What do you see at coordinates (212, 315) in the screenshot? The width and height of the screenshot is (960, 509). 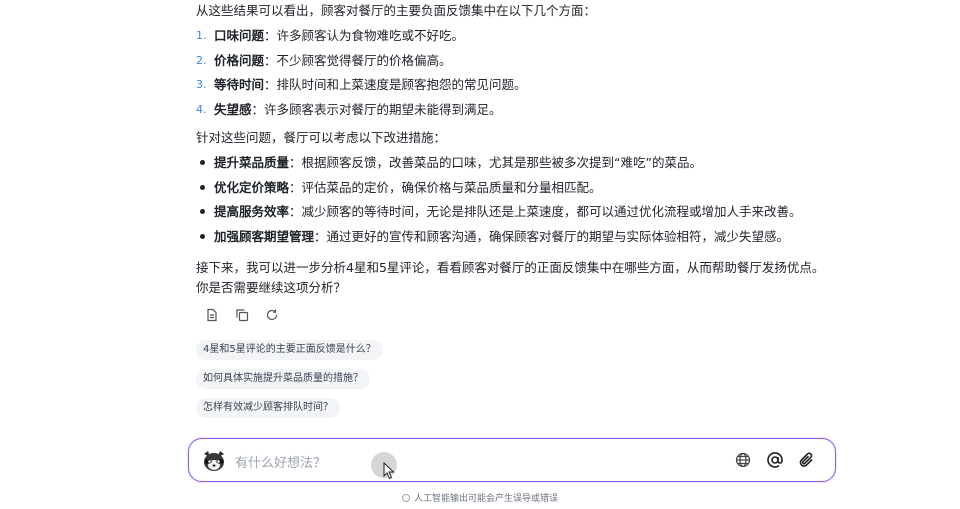 I see `document-icon` at bounding box center [212, 315].